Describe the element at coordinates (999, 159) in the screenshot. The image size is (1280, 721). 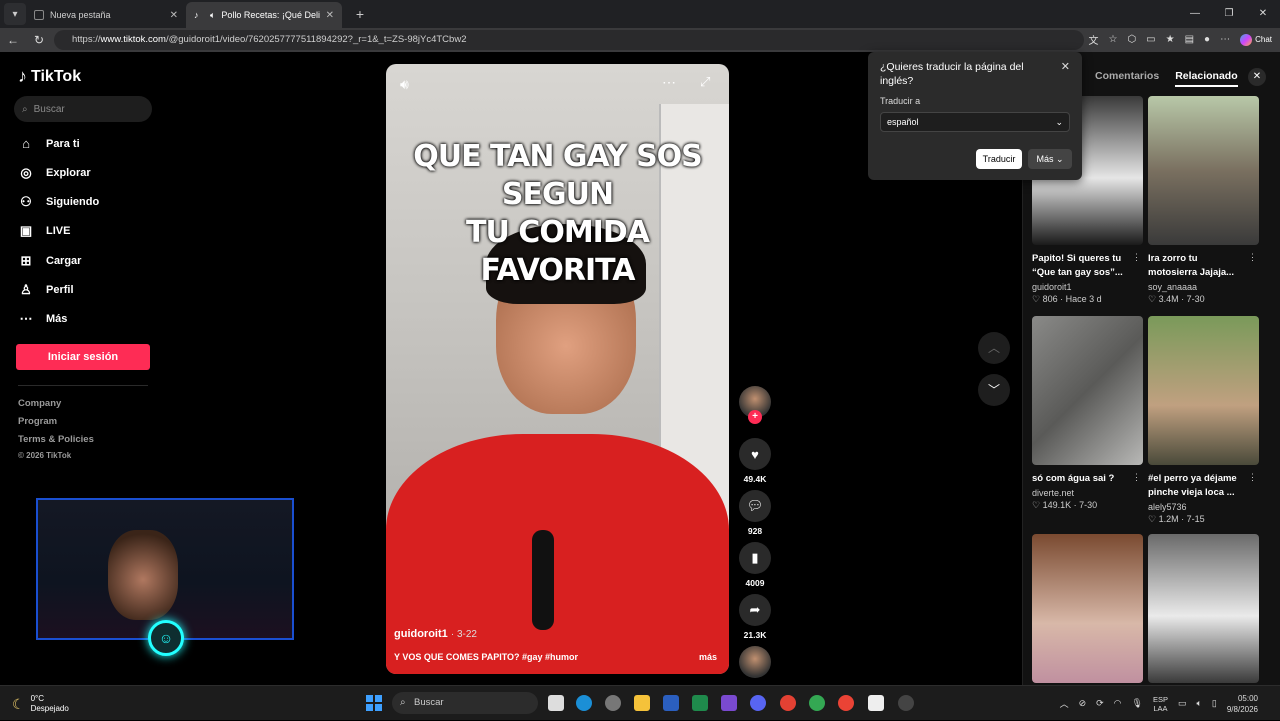
I see `translate-button: Traducir` at that location.